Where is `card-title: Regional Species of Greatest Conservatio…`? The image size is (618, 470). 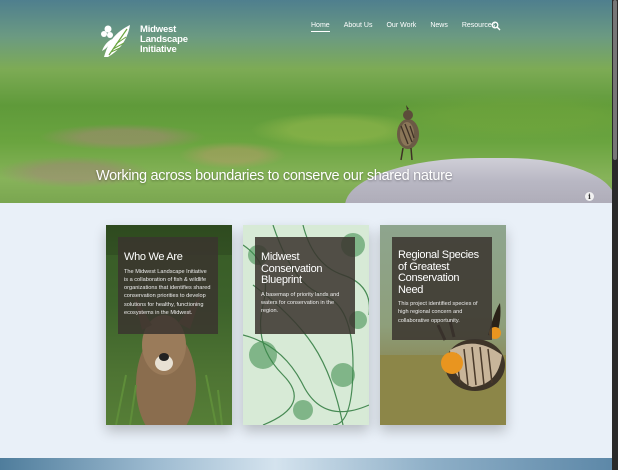 card-title: Regional Species of Greatest Conservatio… is located at coordinates (442, 272).